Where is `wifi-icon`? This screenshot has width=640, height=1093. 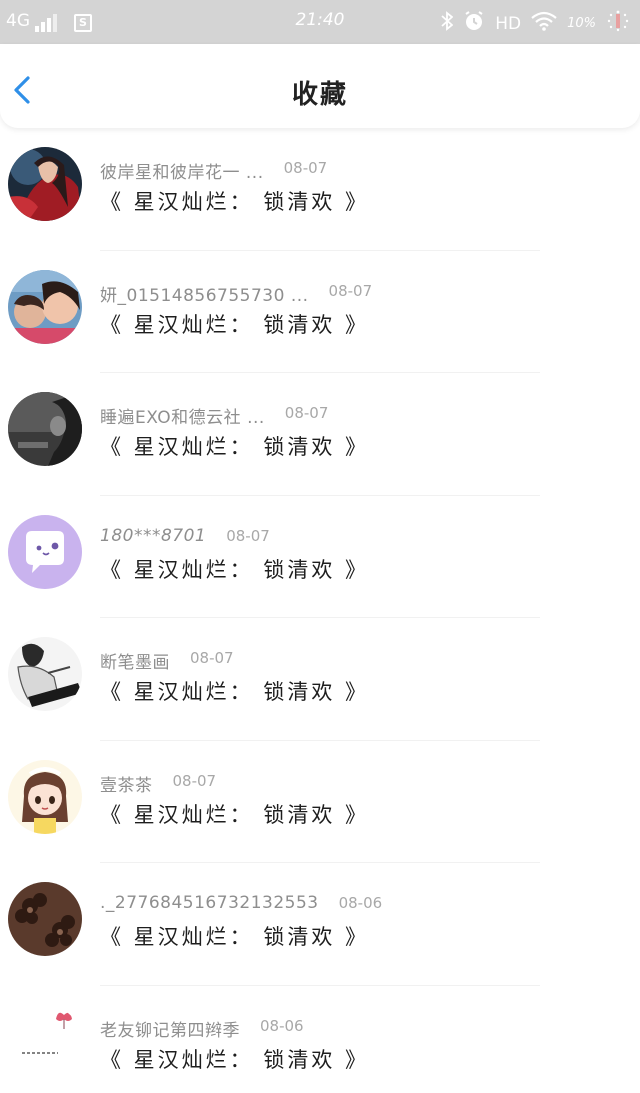 wifi-icon is located at coordinates (544, 23).